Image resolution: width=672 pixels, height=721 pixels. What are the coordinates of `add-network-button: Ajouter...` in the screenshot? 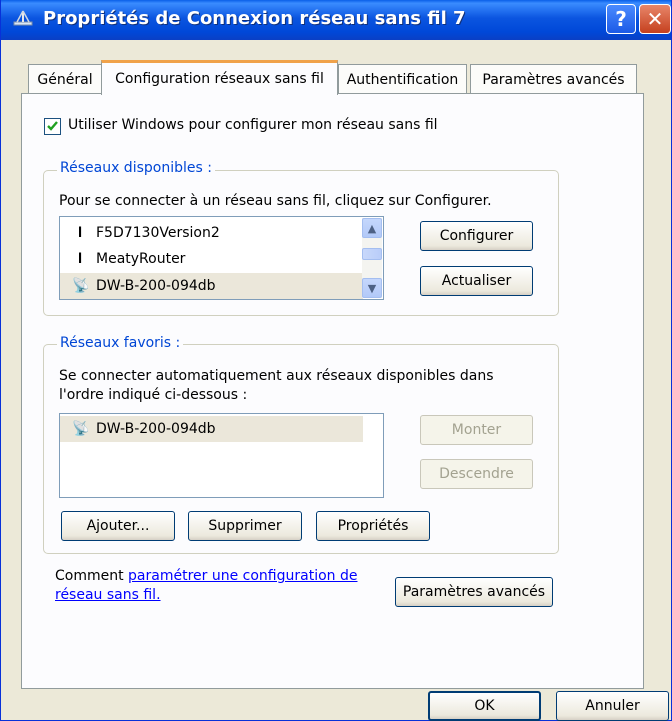 It's located at (118, 526).